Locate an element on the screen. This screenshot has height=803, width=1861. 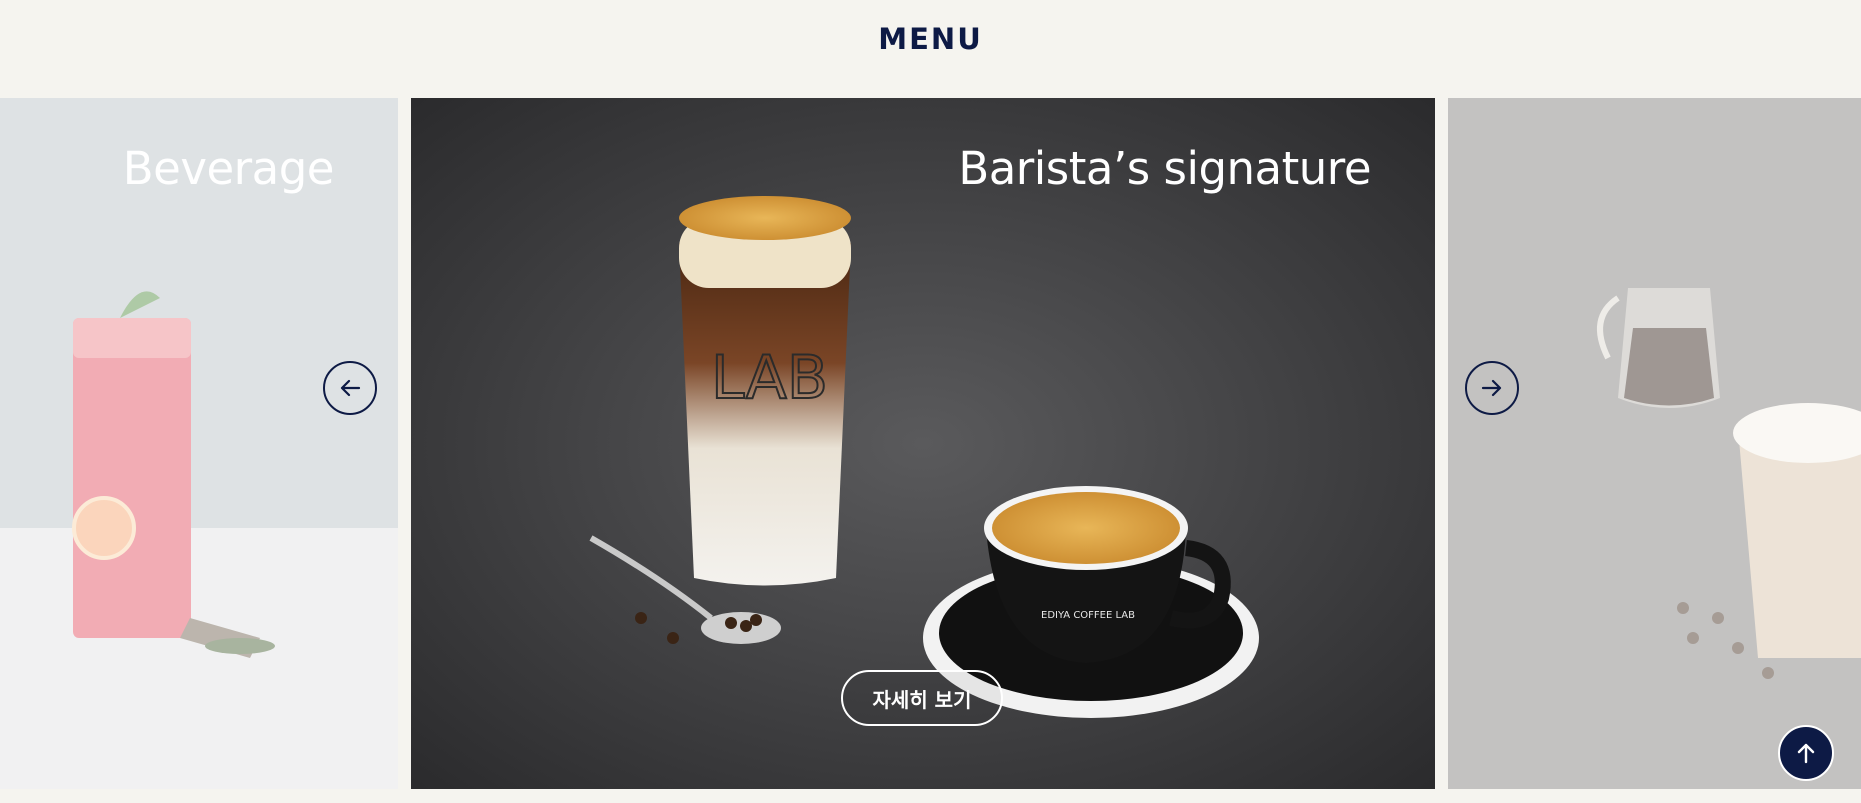
prev-slide-button is located at coordinates (350, 388).